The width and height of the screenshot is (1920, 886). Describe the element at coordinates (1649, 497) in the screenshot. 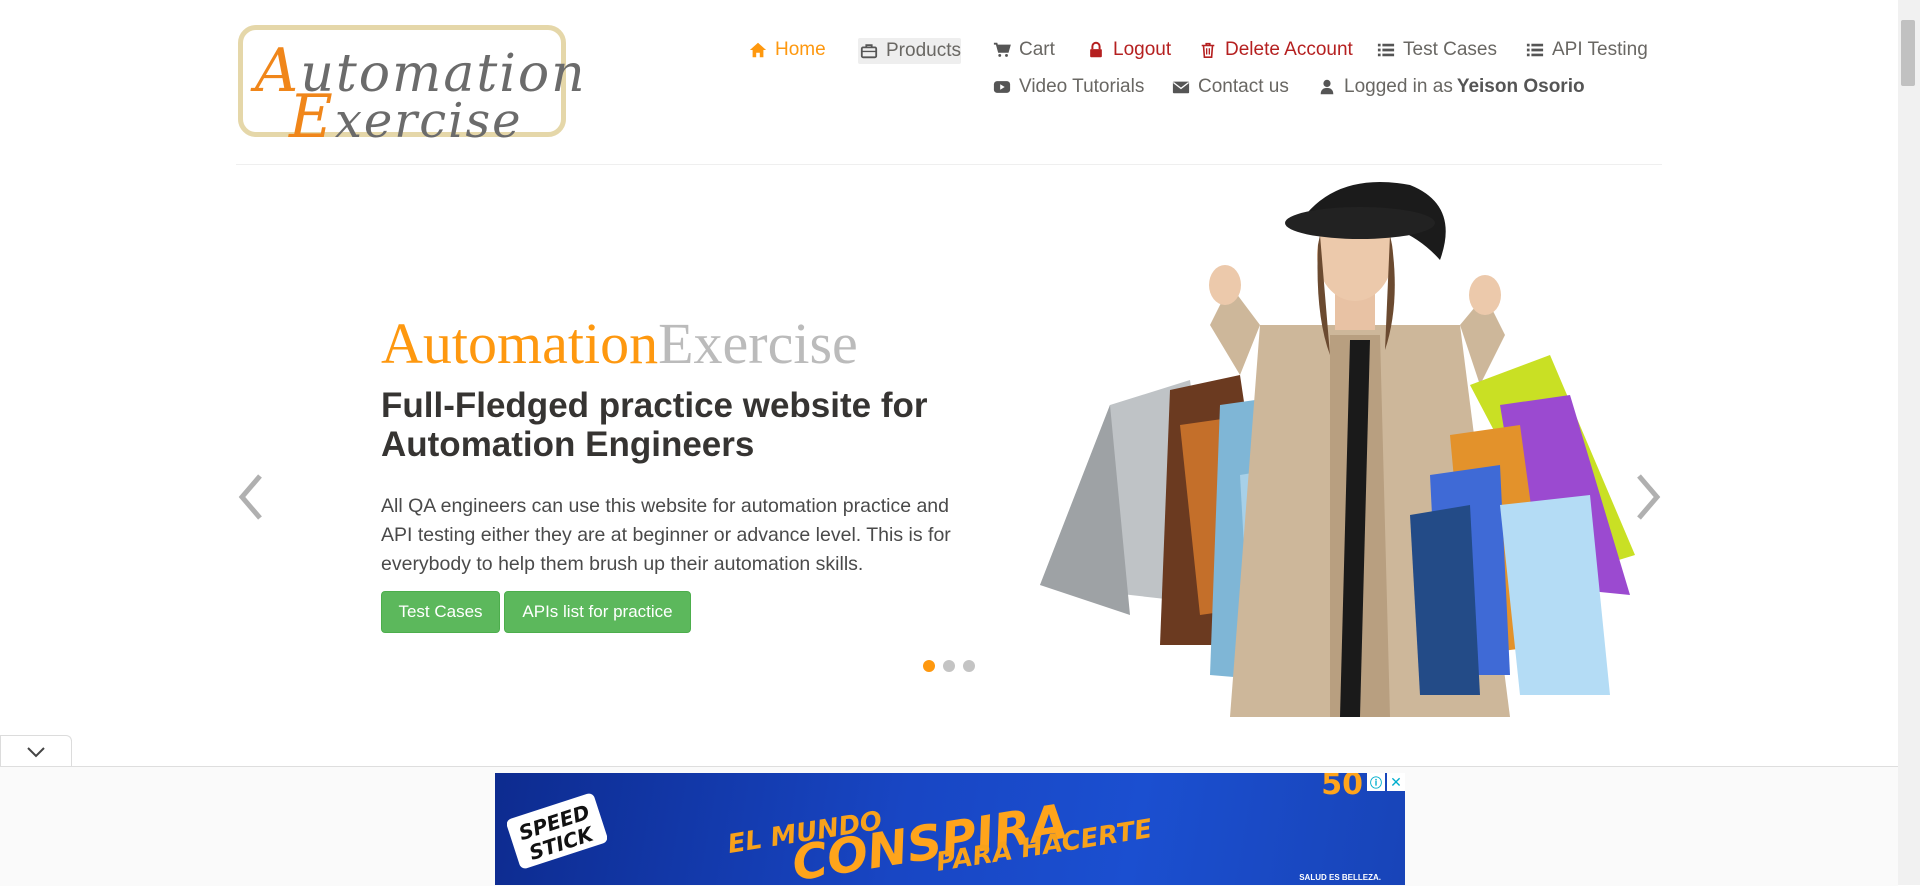

I see `chevron-right-icon` at that location.